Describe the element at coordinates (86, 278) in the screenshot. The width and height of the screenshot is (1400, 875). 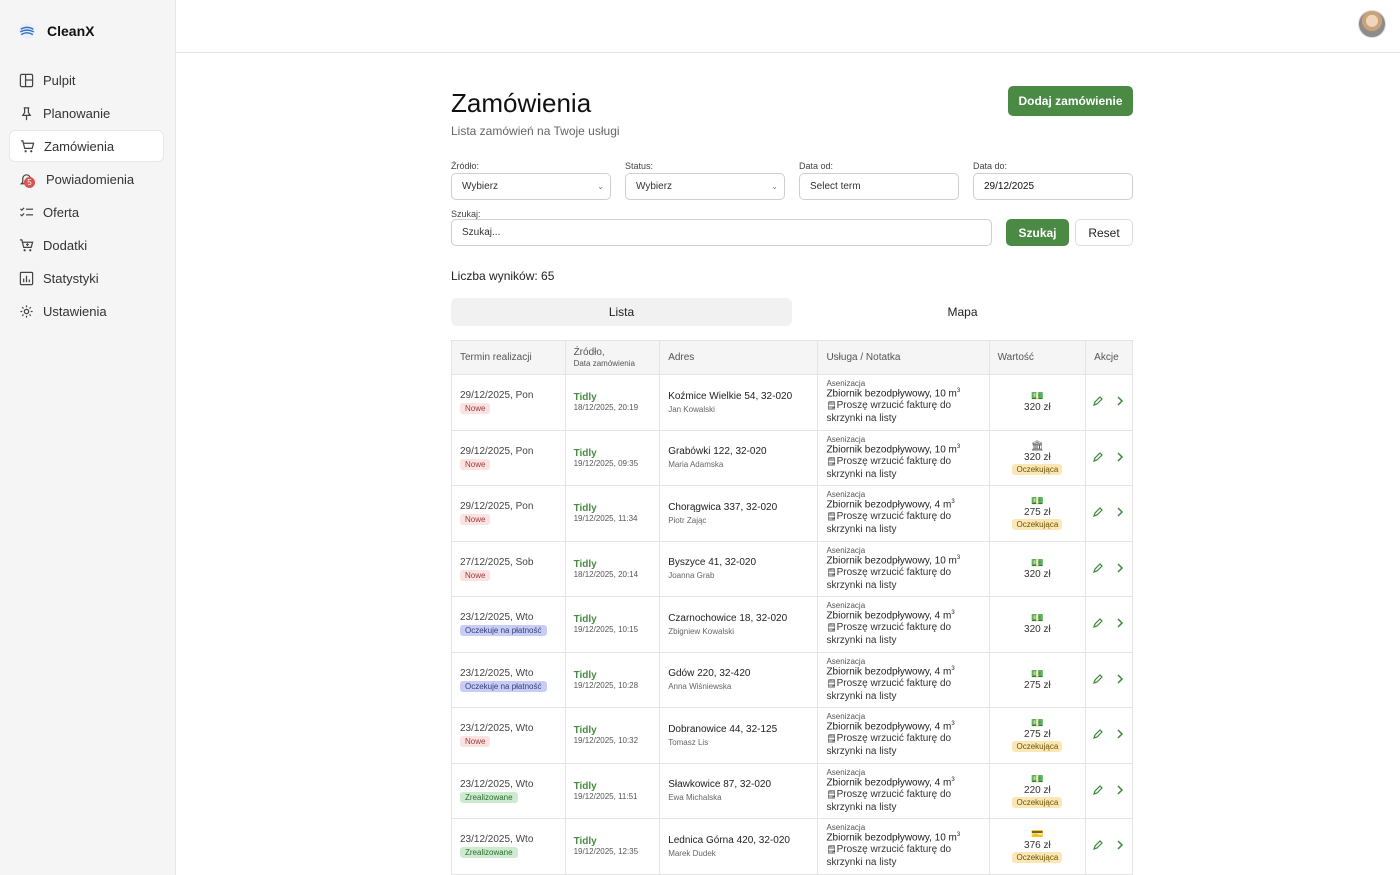
I see `sidebar-item-statystyki: Statystyki` at that location.